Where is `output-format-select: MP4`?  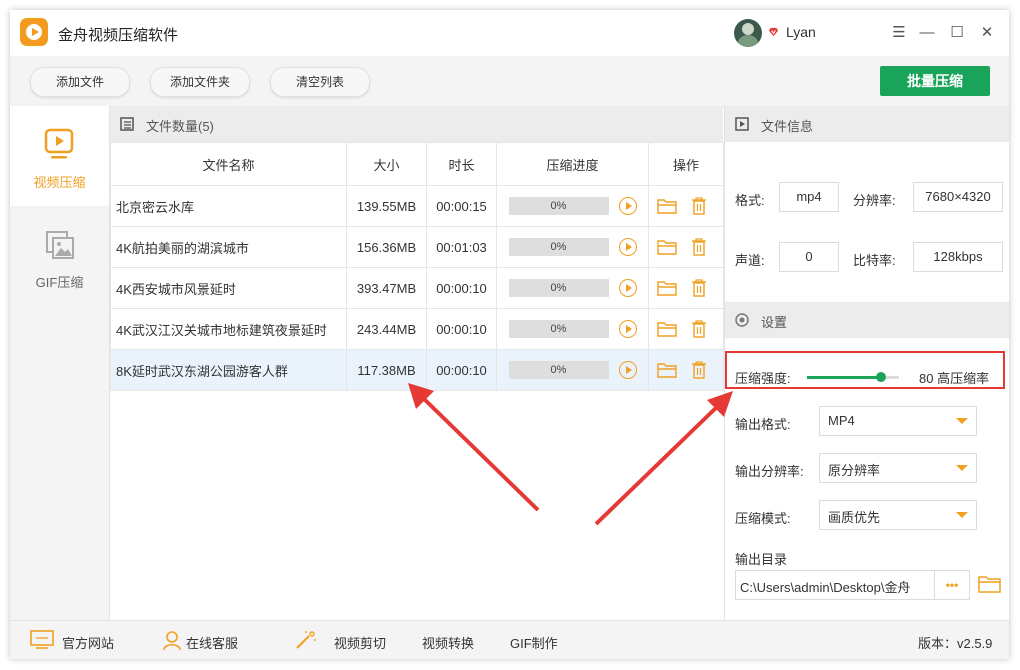 output-format-select: MP4 is located at coordinates (898, 421).